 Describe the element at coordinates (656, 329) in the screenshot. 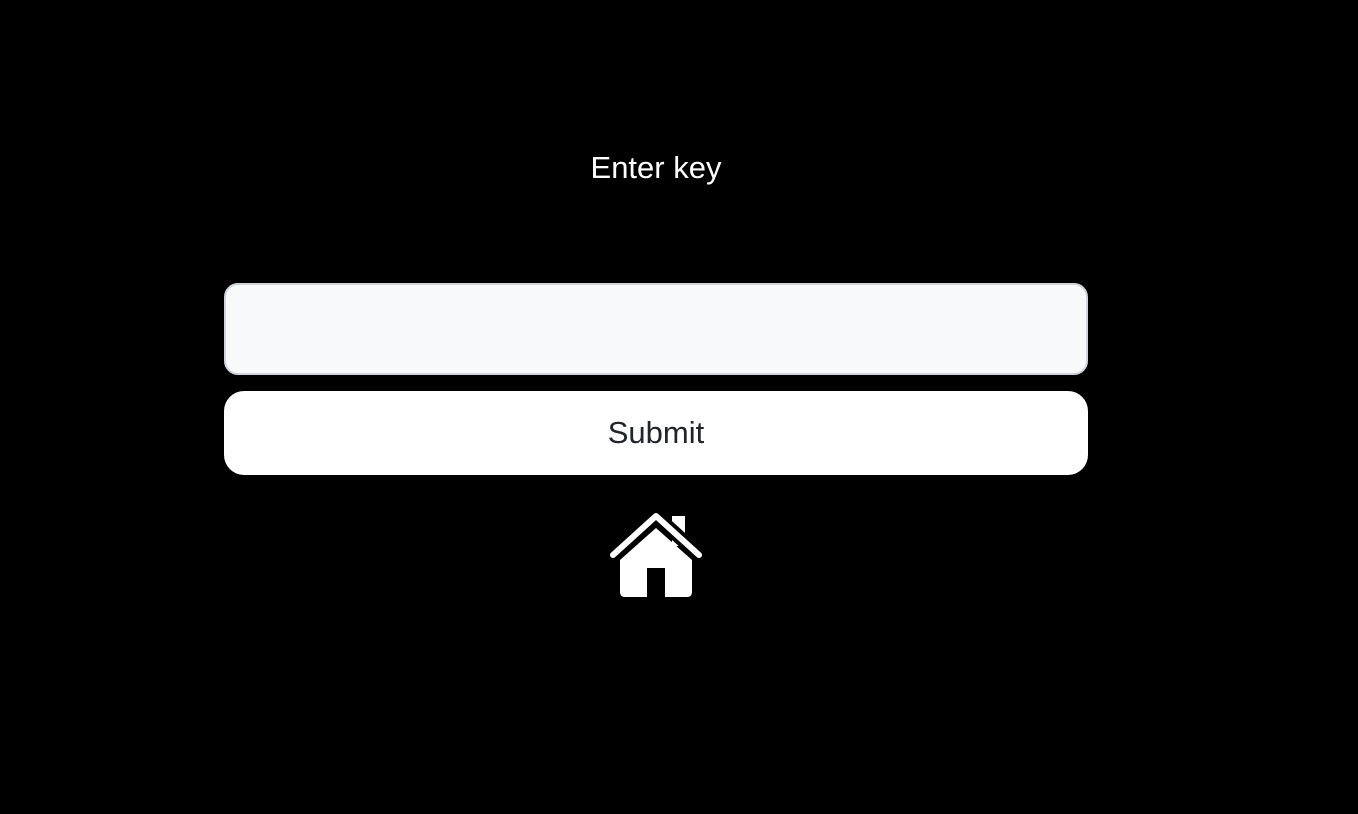

I see `key-input` at that location.